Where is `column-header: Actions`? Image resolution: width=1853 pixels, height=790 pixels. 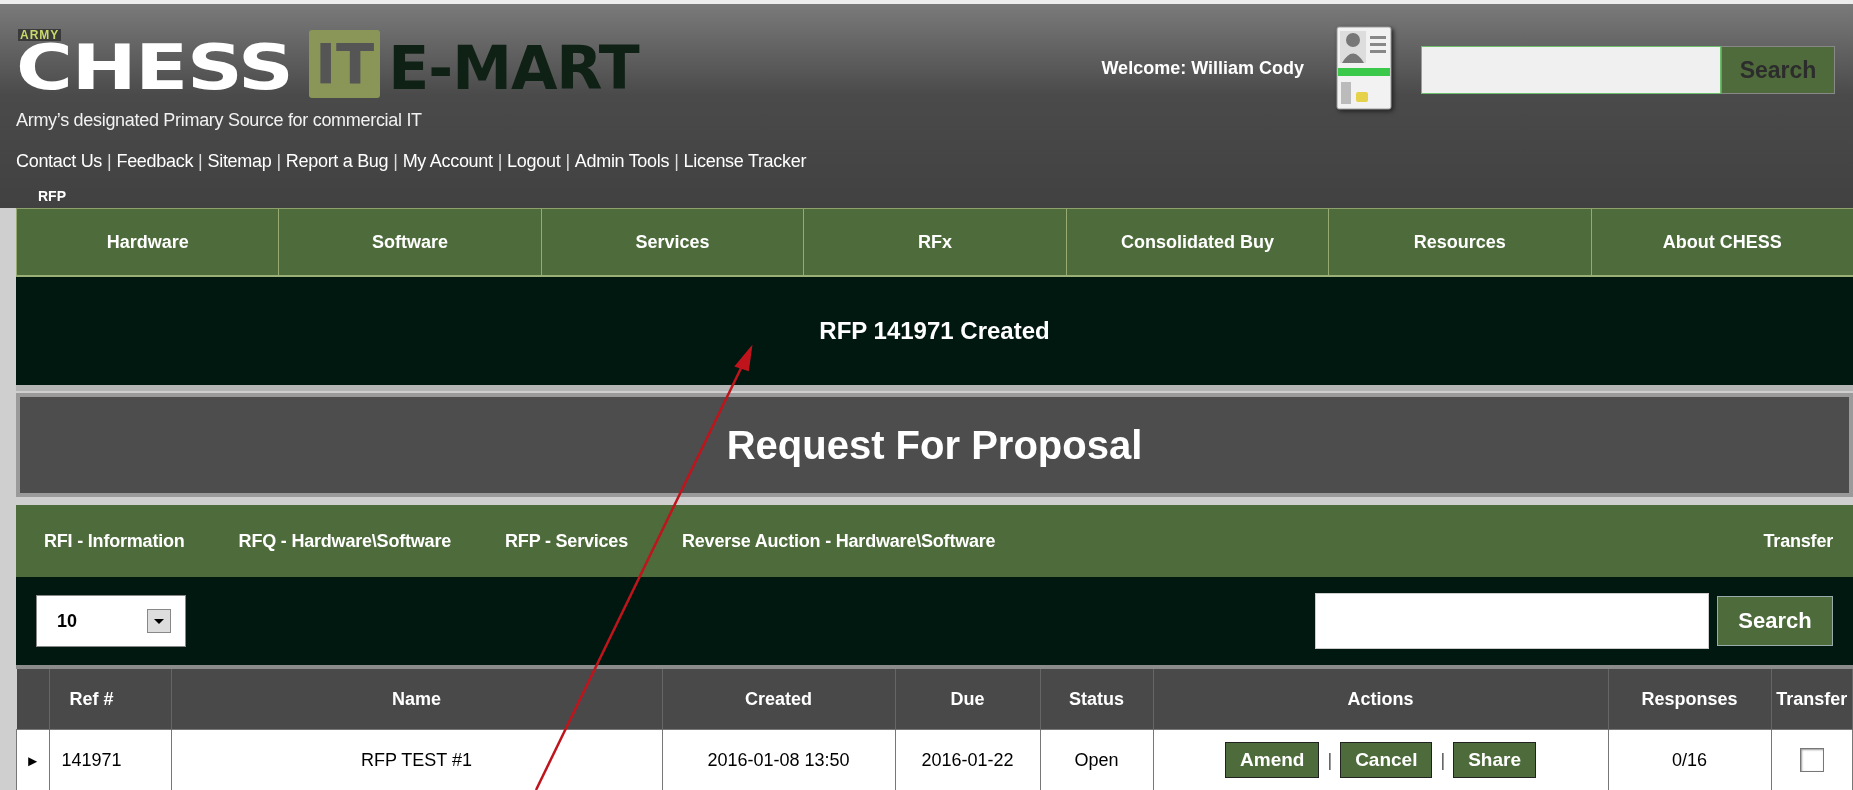 column-header: Actions is located at coordinates (1380, 699).